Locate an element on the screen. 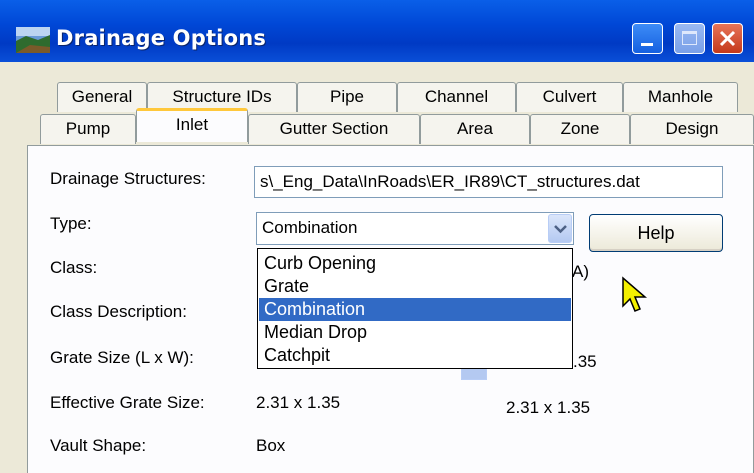 The image size is (754, 473). close-button is located at coordinates (727, 38).